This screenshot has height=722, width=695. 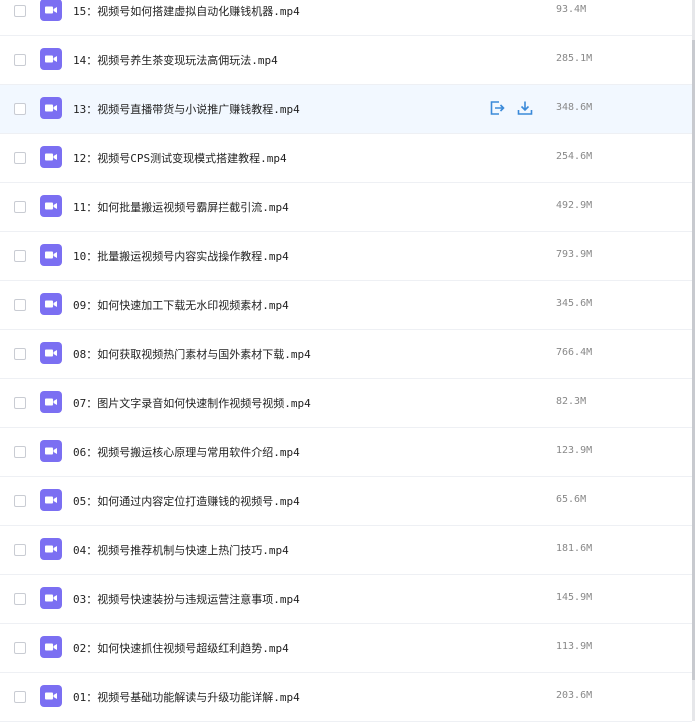 I want to click on file-row: 10：批量搬运视频号内容实战操作教程.mp4 793.9M, so click(x=346, y=256).